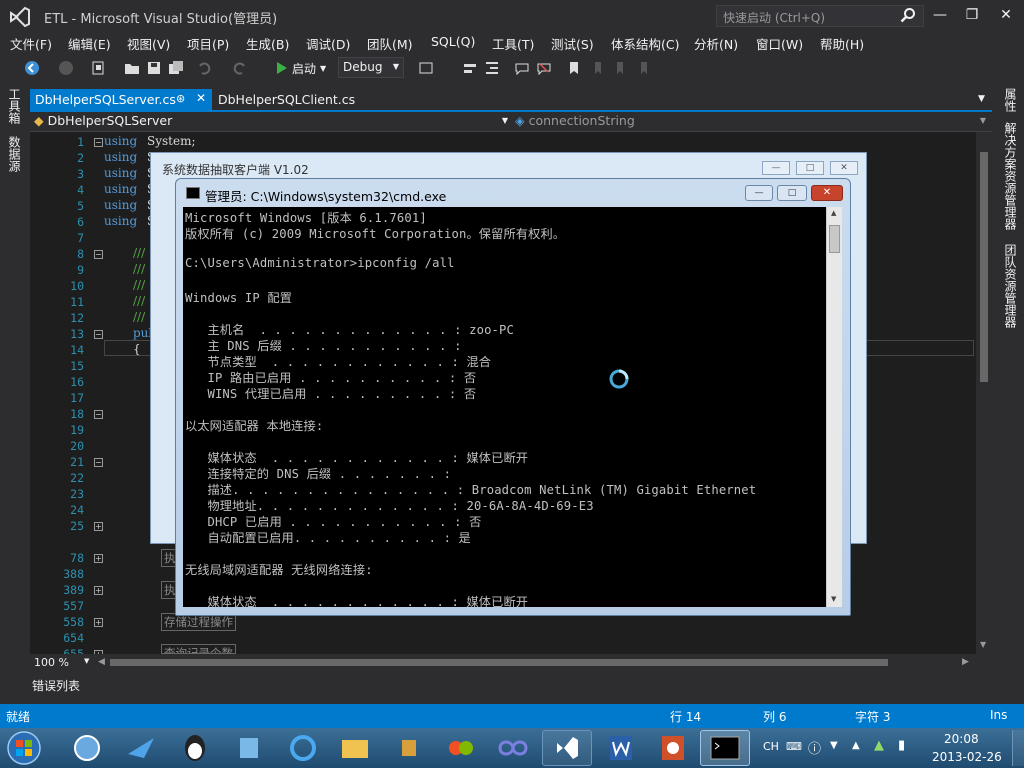 Image resolution: width=1024 pixels, height=768 pixels. Describe the element at coordinates (355, 748) in the screenshot. I see `file-explorer-icon` at that location.